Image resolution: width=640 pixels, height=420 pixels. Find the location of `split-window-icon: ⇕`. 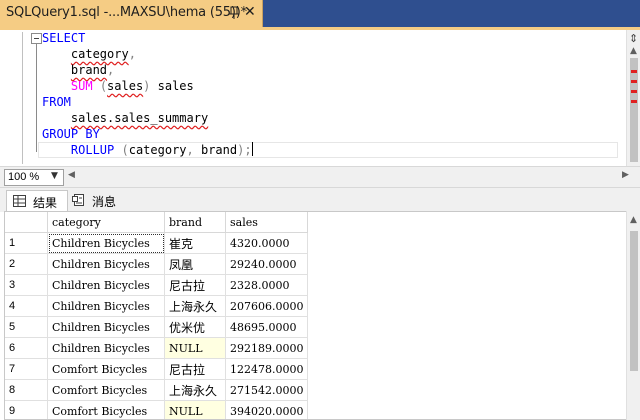

split-window-icon: ⇕ is located at coordinates (633, 38).